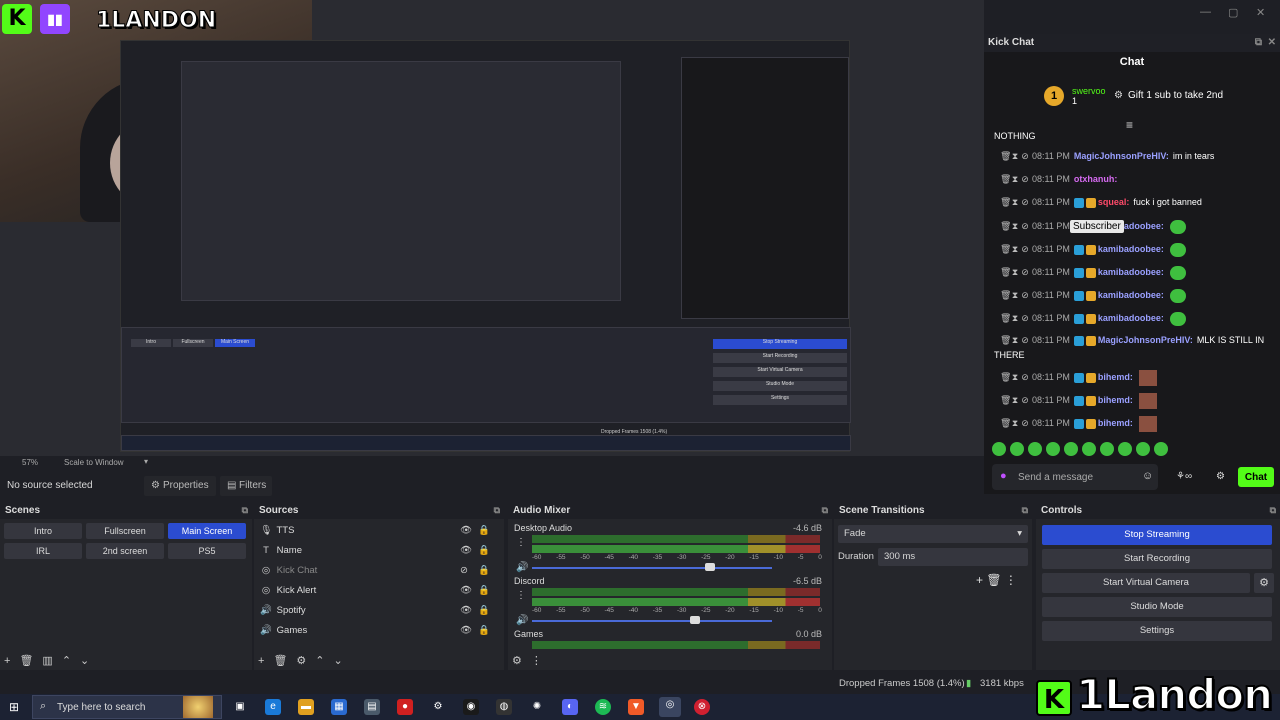 This screenshot has width=1280, height=720. Describe the element at coordinates (339, 707) in the screenshot. I see `store-icon: ▦` at that location.